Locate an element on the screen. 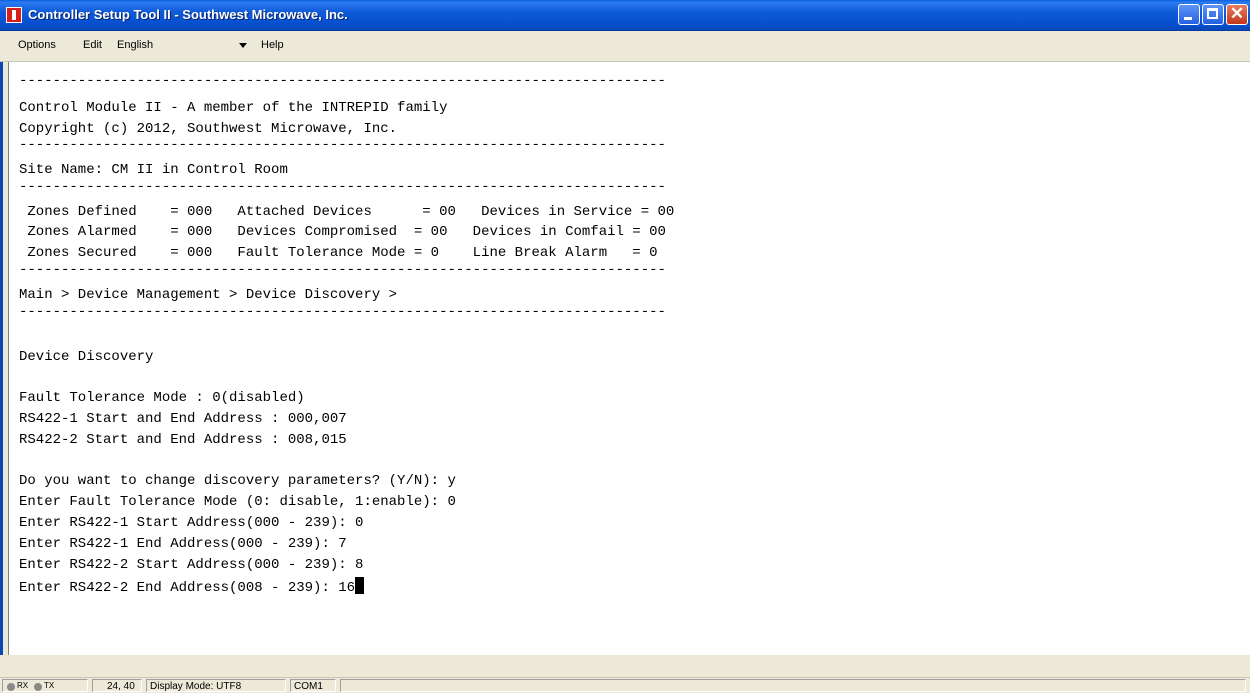 The image size is (1250, 693). terminal-line: Site Name: CM II in Control Room is located at coordinates (153, 170).